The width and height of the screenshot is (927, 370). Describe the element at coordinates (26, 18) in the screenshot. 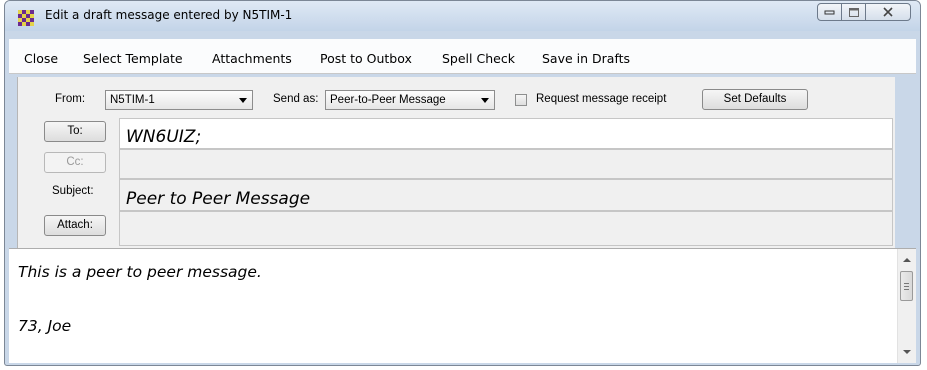

I see `checkered-message-icon` at that location.